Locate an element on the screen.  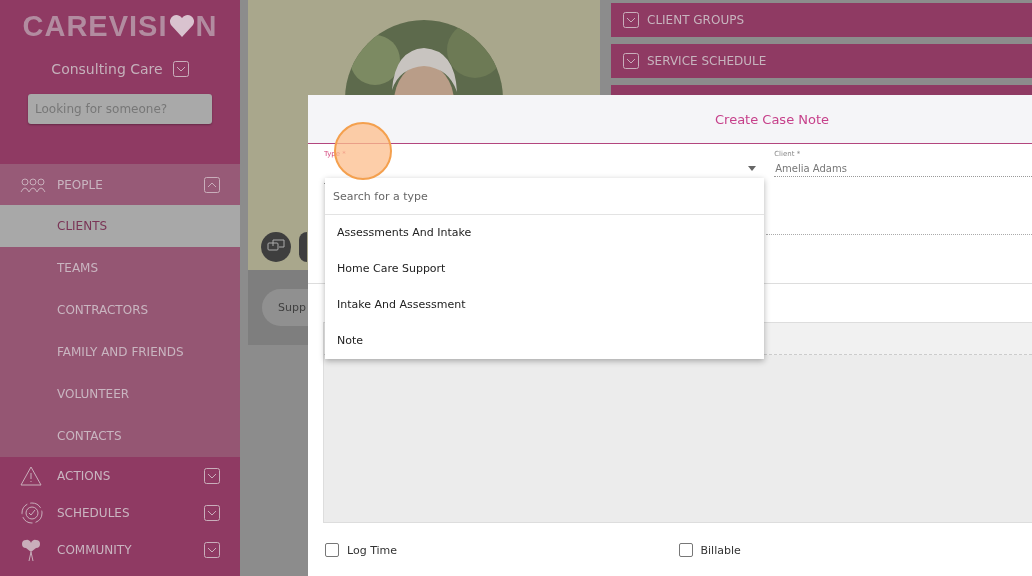
menu-option: Home Care Support is located at coordinates (544, 269).